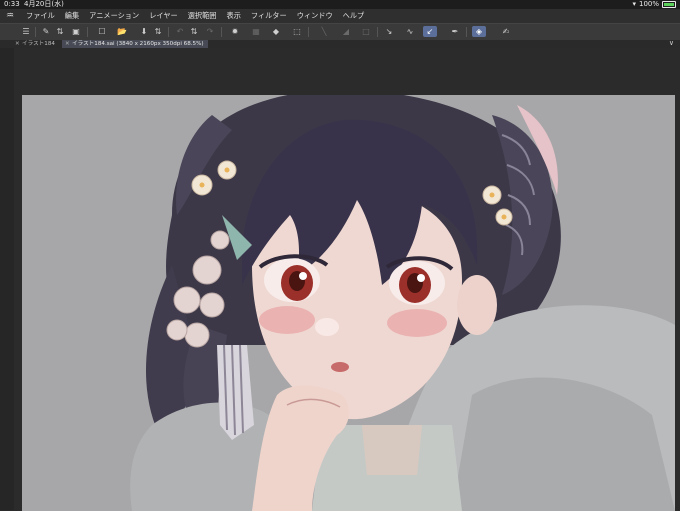  Describe the element at coordinates (634, 4) in the screenshot. I see `wifi-icon: ▾` at that location.